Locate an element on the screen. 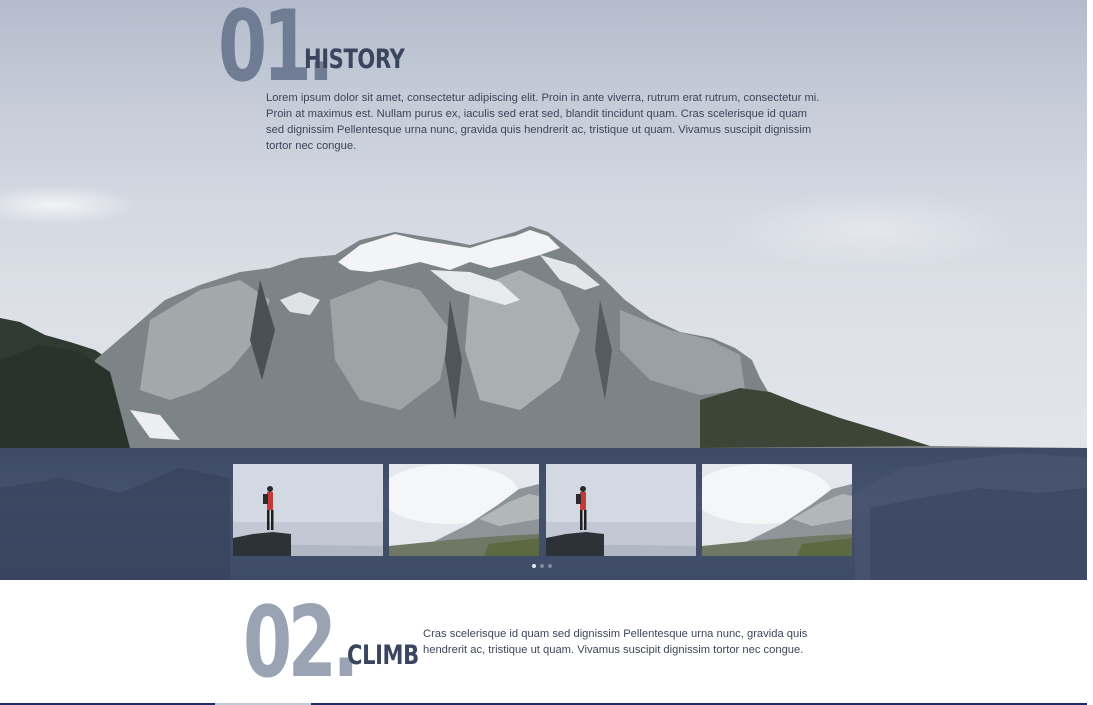 Image resolution: width=1093 pixels, height=705 pixels. gallery-pager is located at coordinates (543, 567).